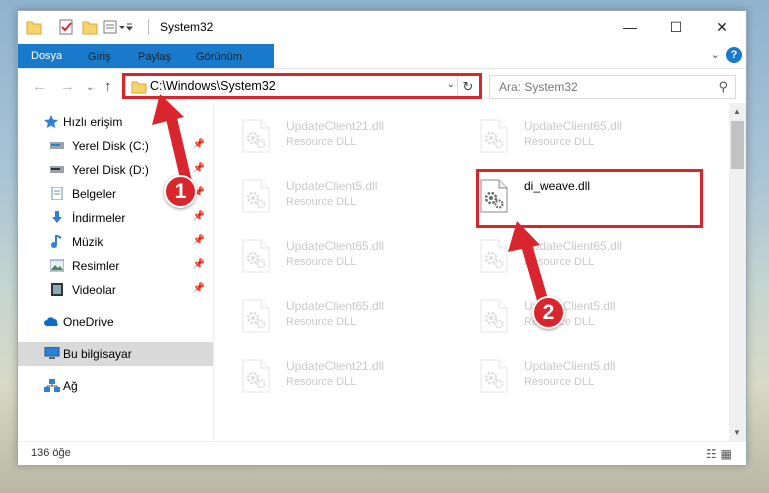 This screenshot has width=769, height=493. What do you see at coordinates (180, 191) in the screenshot?
I see `callout-1: 1` at bounding box center [180, 191].